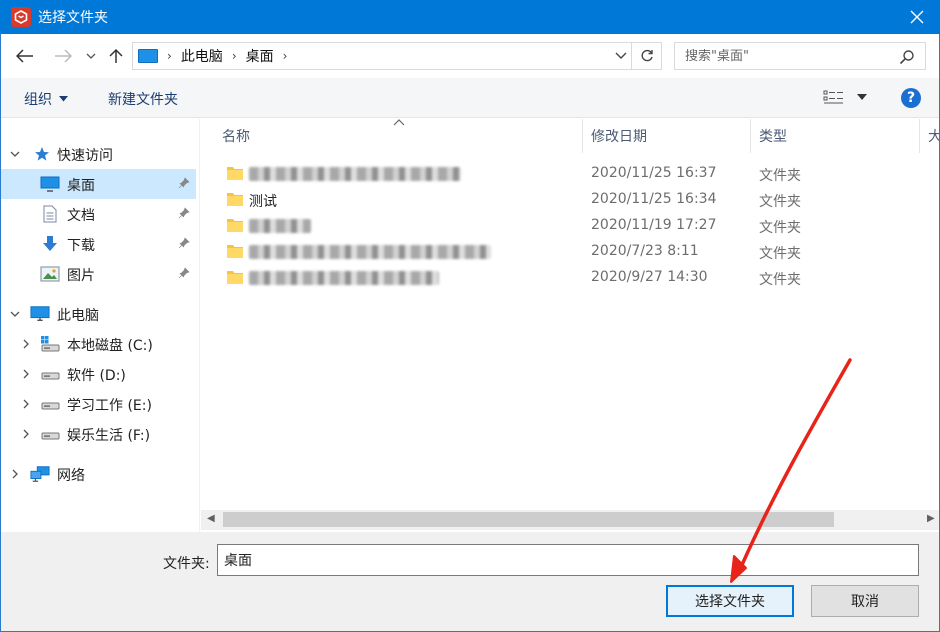 The height and width of the screenshot is (632, 940). I want to click on table-row: 2020/11/19 17:27 文件夹, so click(570, 226).